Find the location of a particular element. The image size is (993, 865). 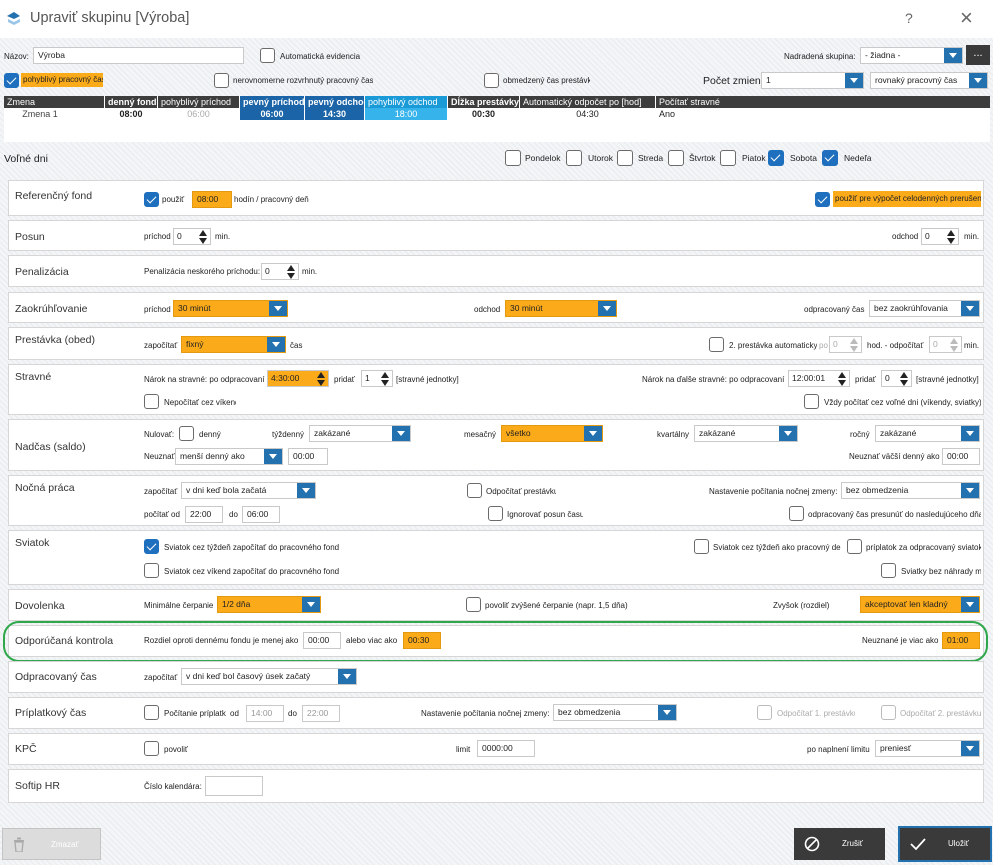

name-input: Výroba is located at coordinates (138, 55).